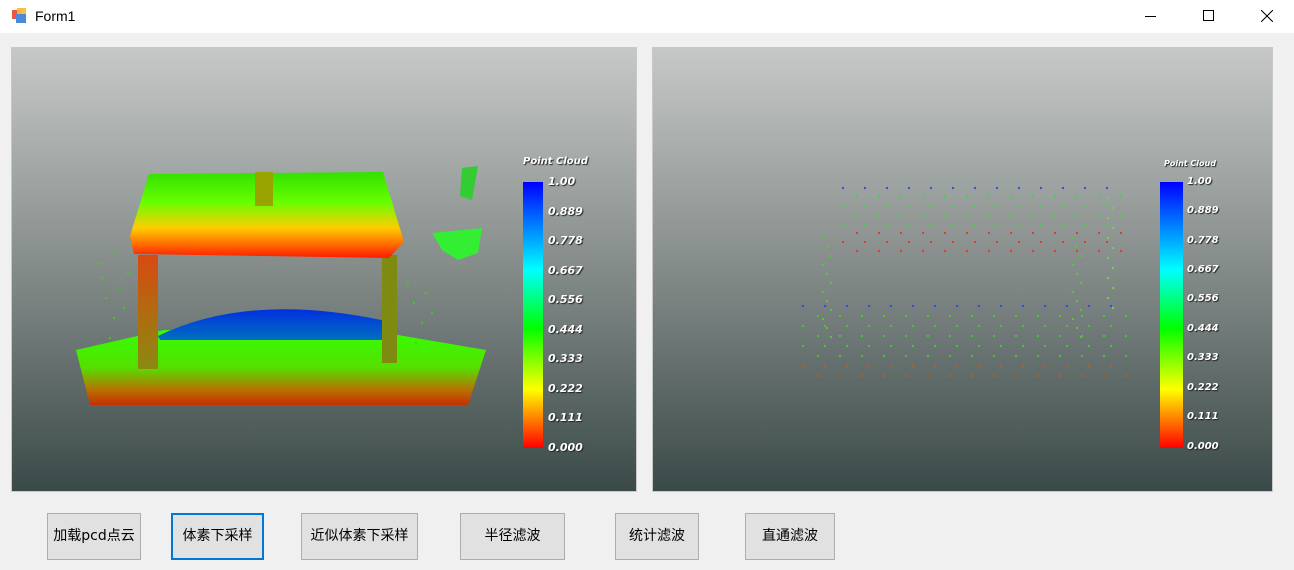  I want to click on maximize-button, so click(1209, 16).